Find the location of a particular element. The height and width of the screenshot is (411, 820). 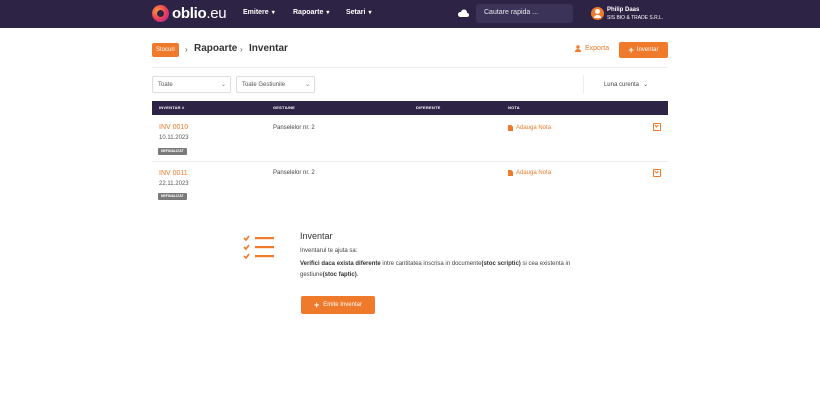

period-select: Luna curenta ⌄ is located at coordinates (625, 84).